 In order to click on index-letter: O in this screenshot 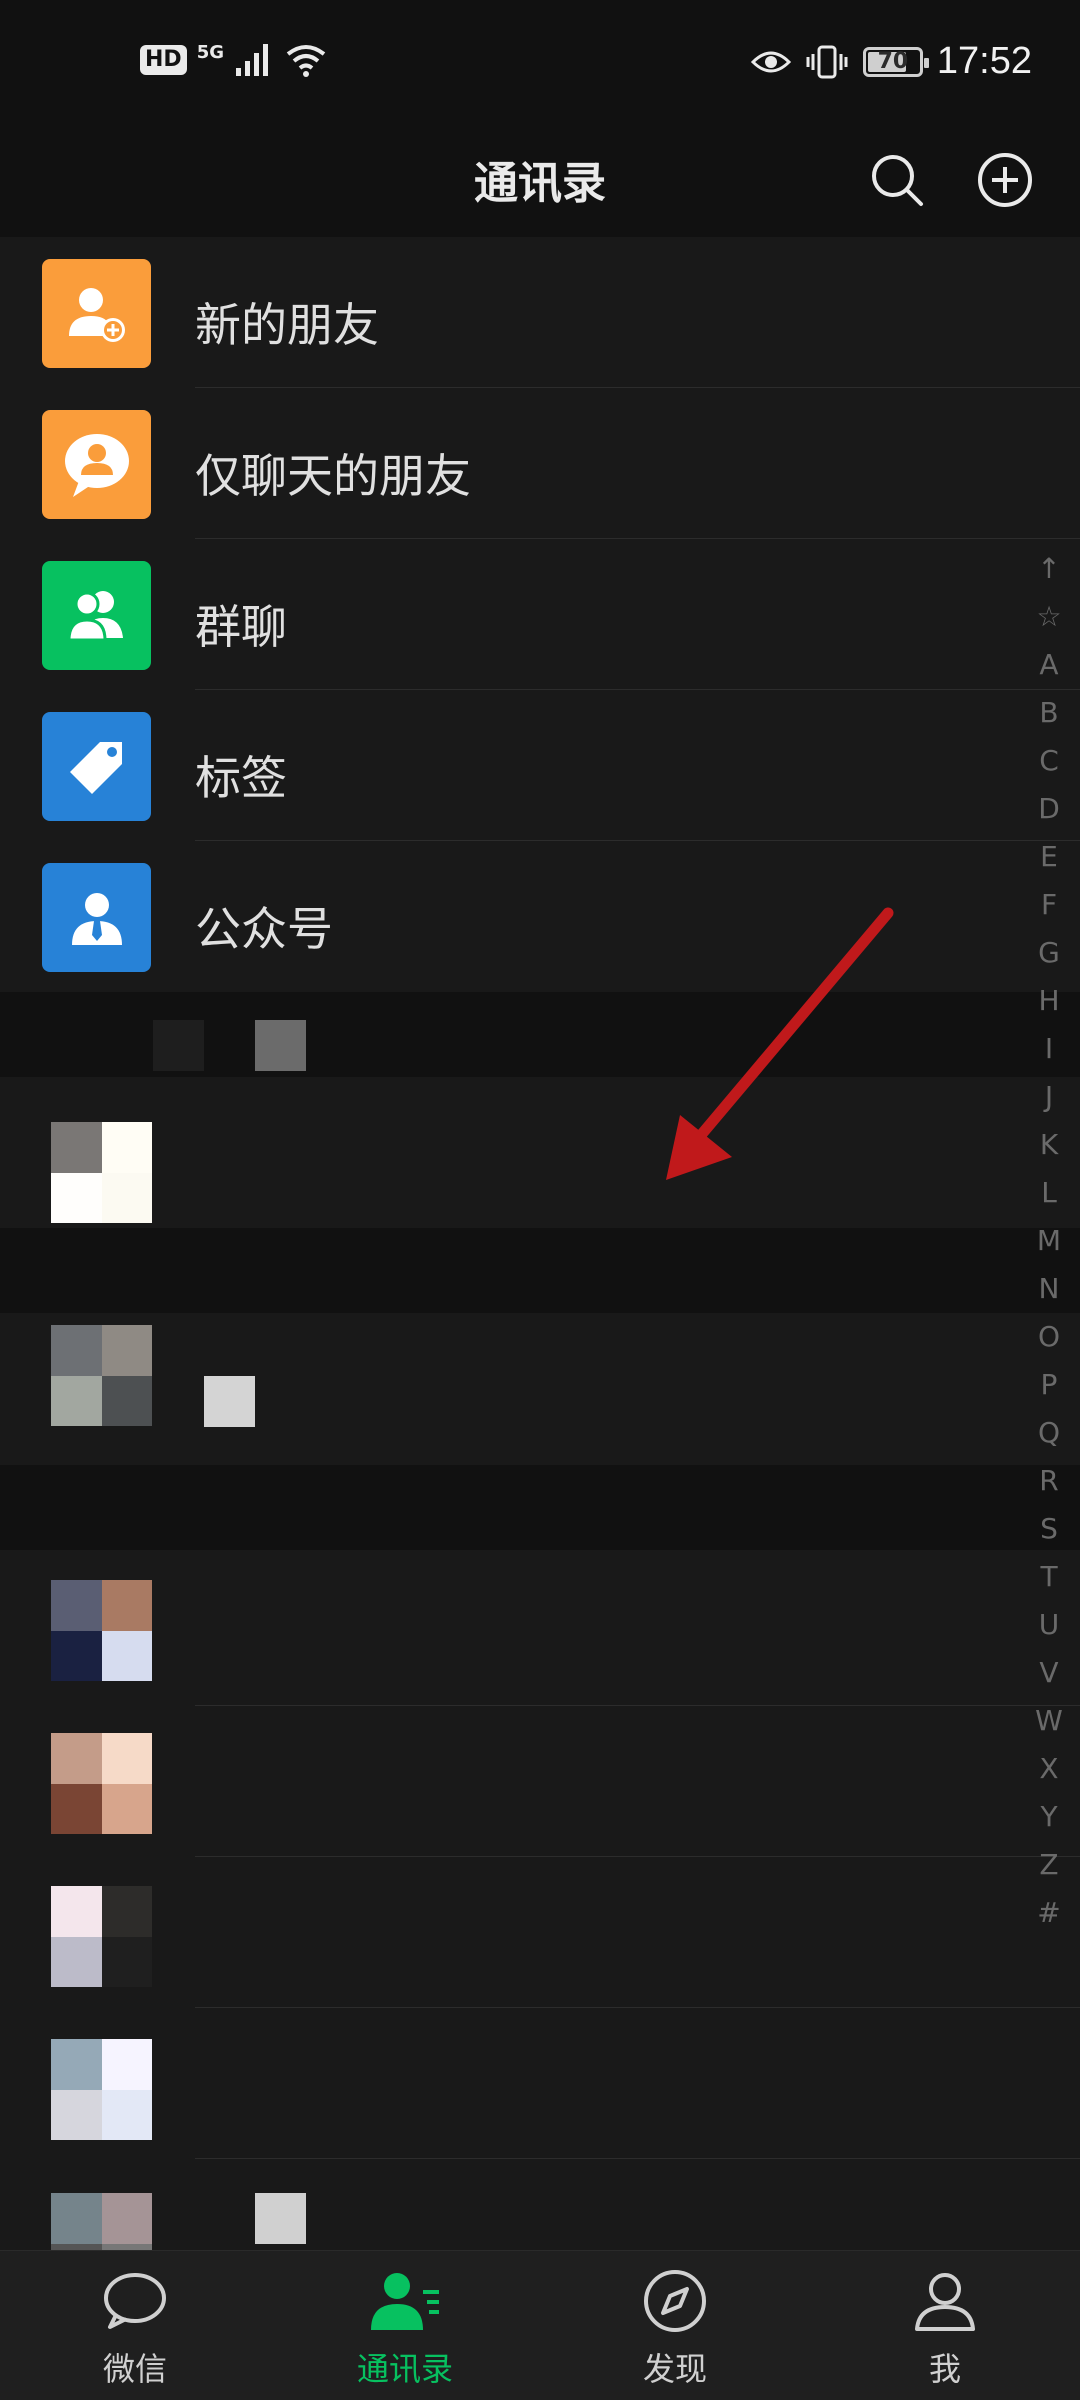, I will do `click(1049, 1337)`.